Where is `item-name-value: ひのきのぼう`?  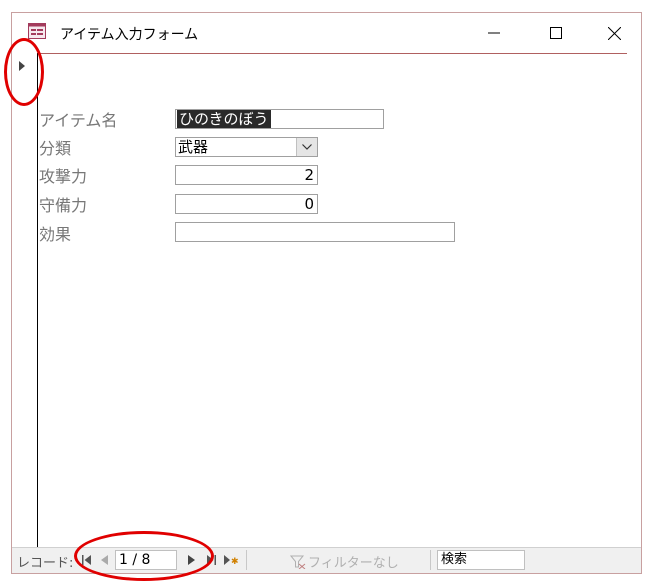 item-name-value: ひのきのぼう is located at coordinates (224, 119).